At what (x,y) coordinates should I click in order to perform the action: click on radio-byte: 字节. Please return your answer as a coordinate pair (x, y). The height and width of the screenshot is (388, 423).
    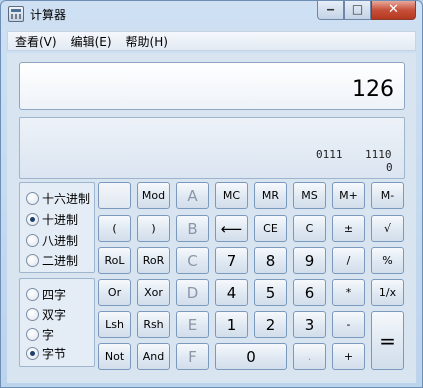
    Looking at the image, I should click on (46, 353).